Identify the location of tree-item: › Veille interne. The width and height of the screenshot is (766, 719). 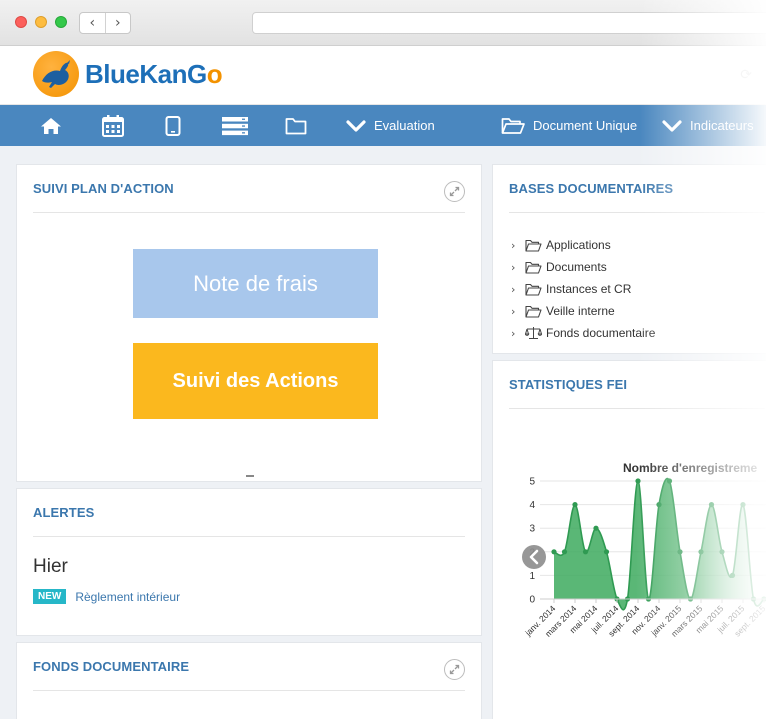
(583, 311).